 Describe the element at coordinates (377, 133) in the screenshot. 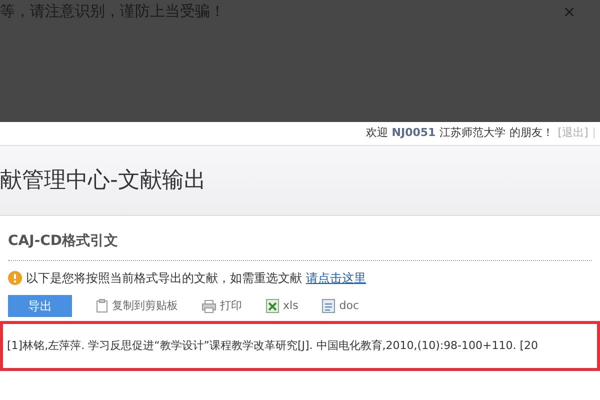

I see `welcome-text: 欢迎` at that location.